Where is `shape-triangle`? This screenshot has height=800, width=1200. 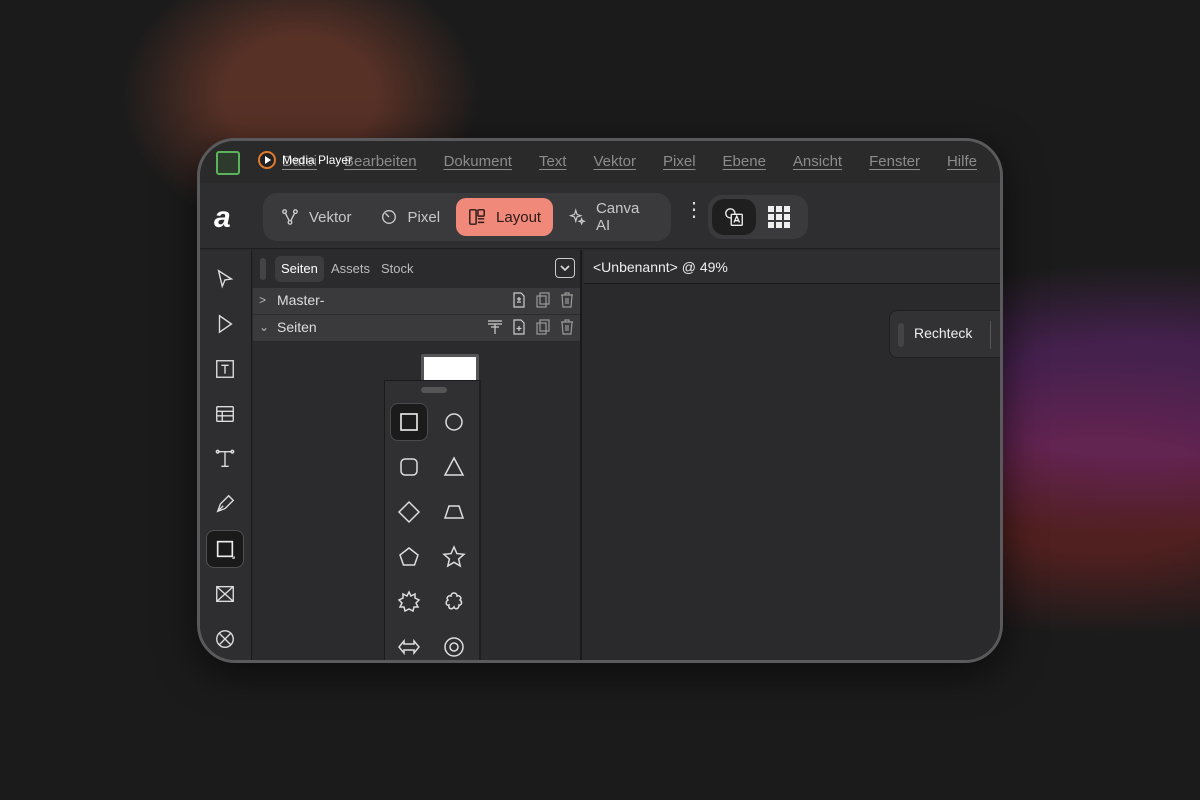 shape-triangle is located at coordinates (454, 467).